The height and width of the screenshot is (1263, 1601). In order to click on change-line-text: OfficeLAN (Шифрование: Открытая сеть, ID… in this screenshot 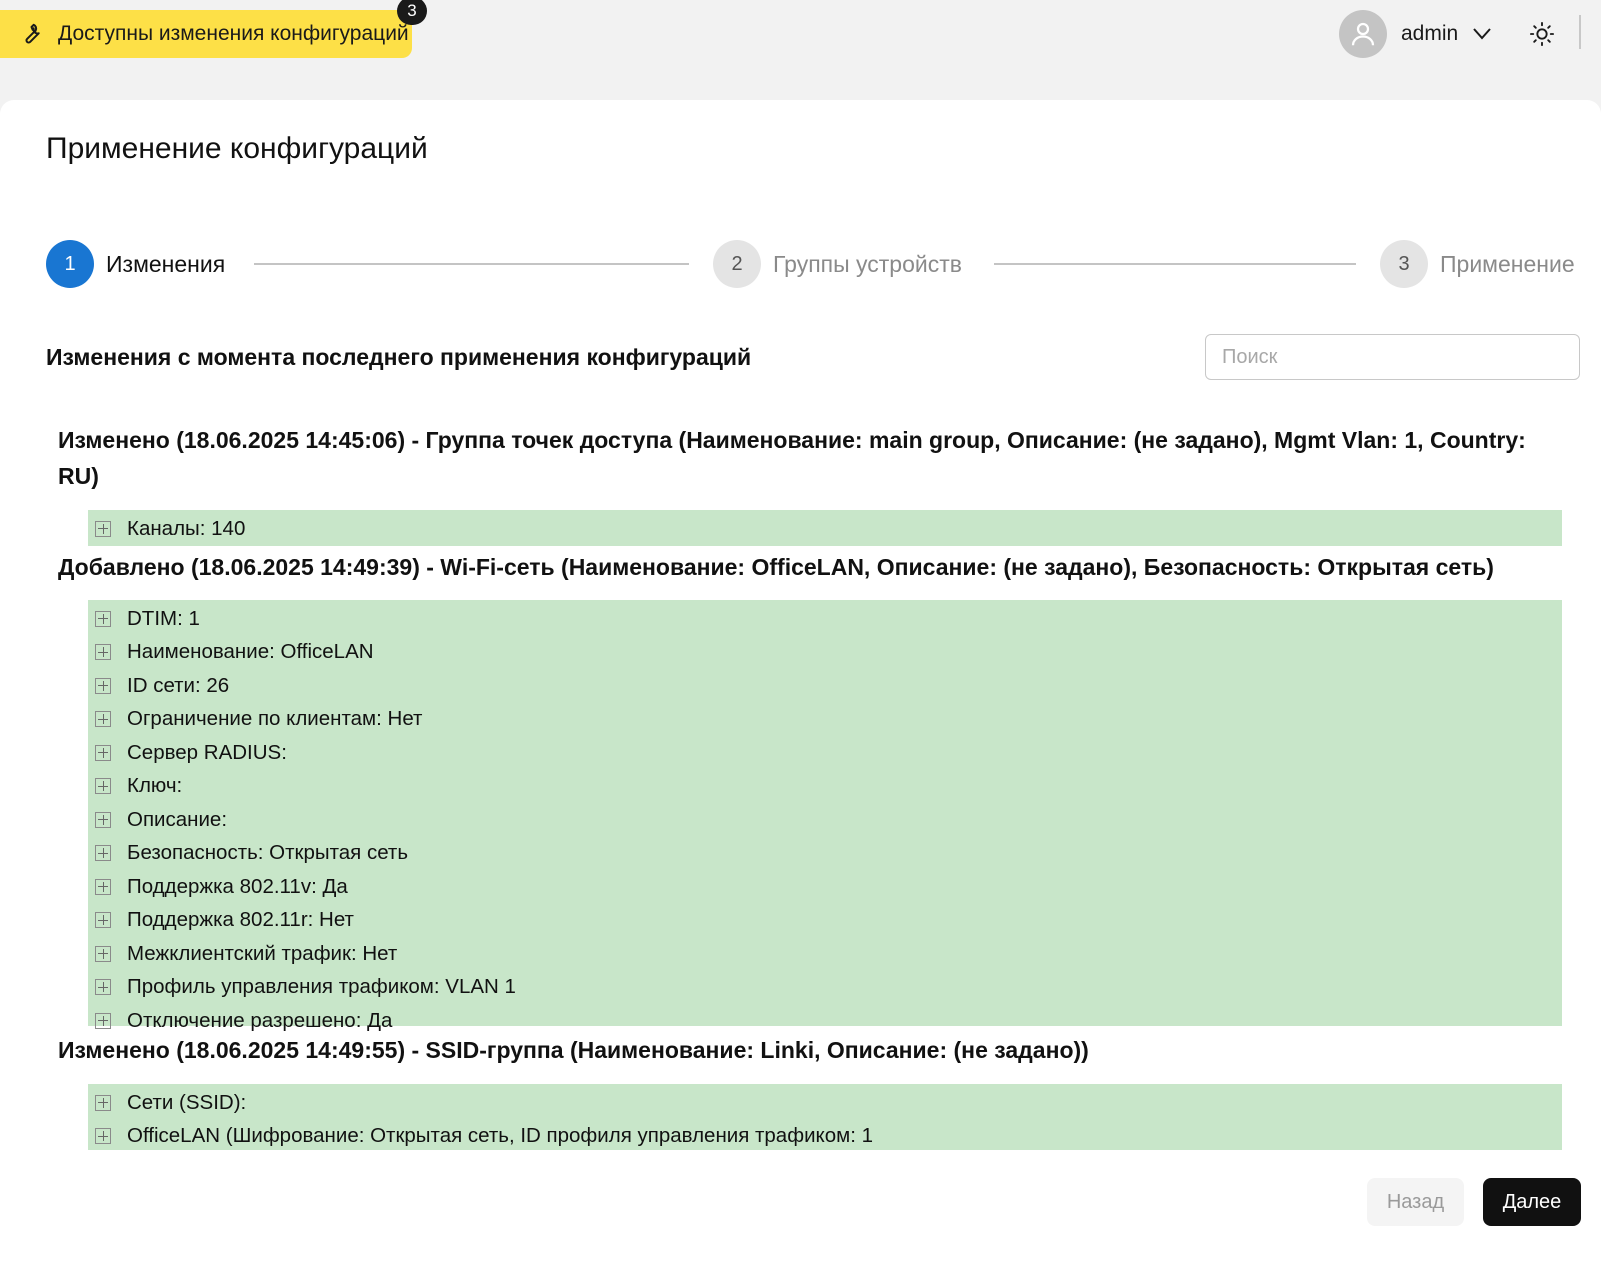, I will do `click(500, 1136)`.